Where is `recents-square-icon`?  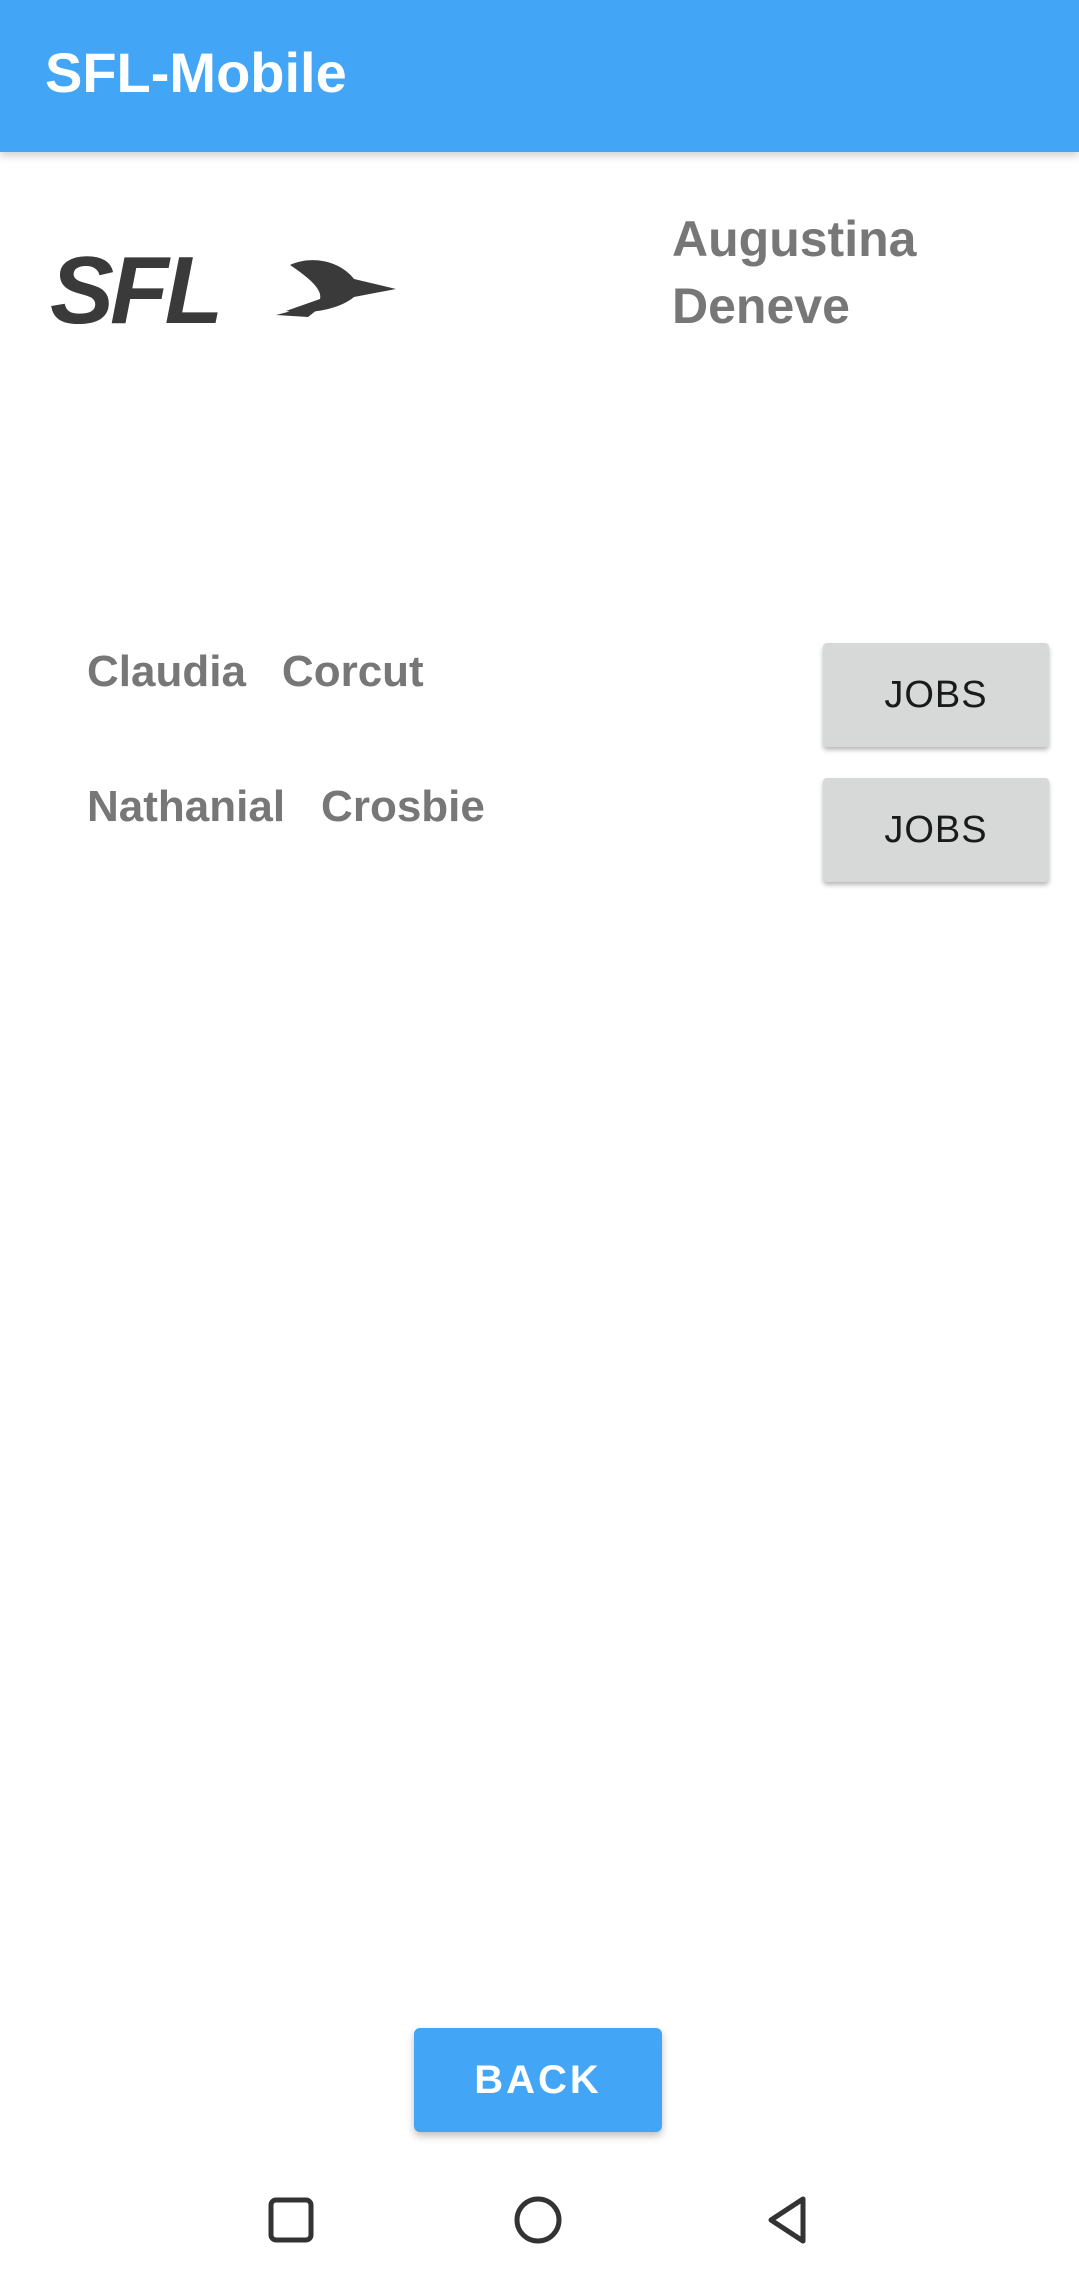 recents-square-icon is located at coordinates (291, 2220).